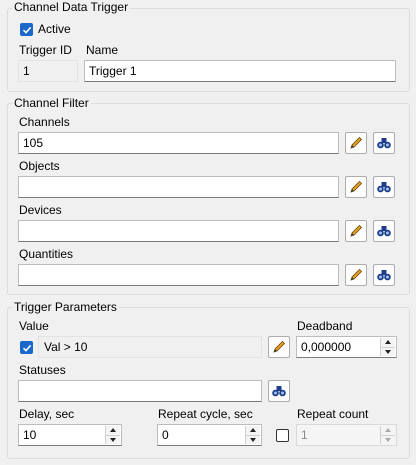  What do you see at coordinates (112, 430) in the screenshot?
I see `delay-up-arrow` at bounding box center [112, 430].